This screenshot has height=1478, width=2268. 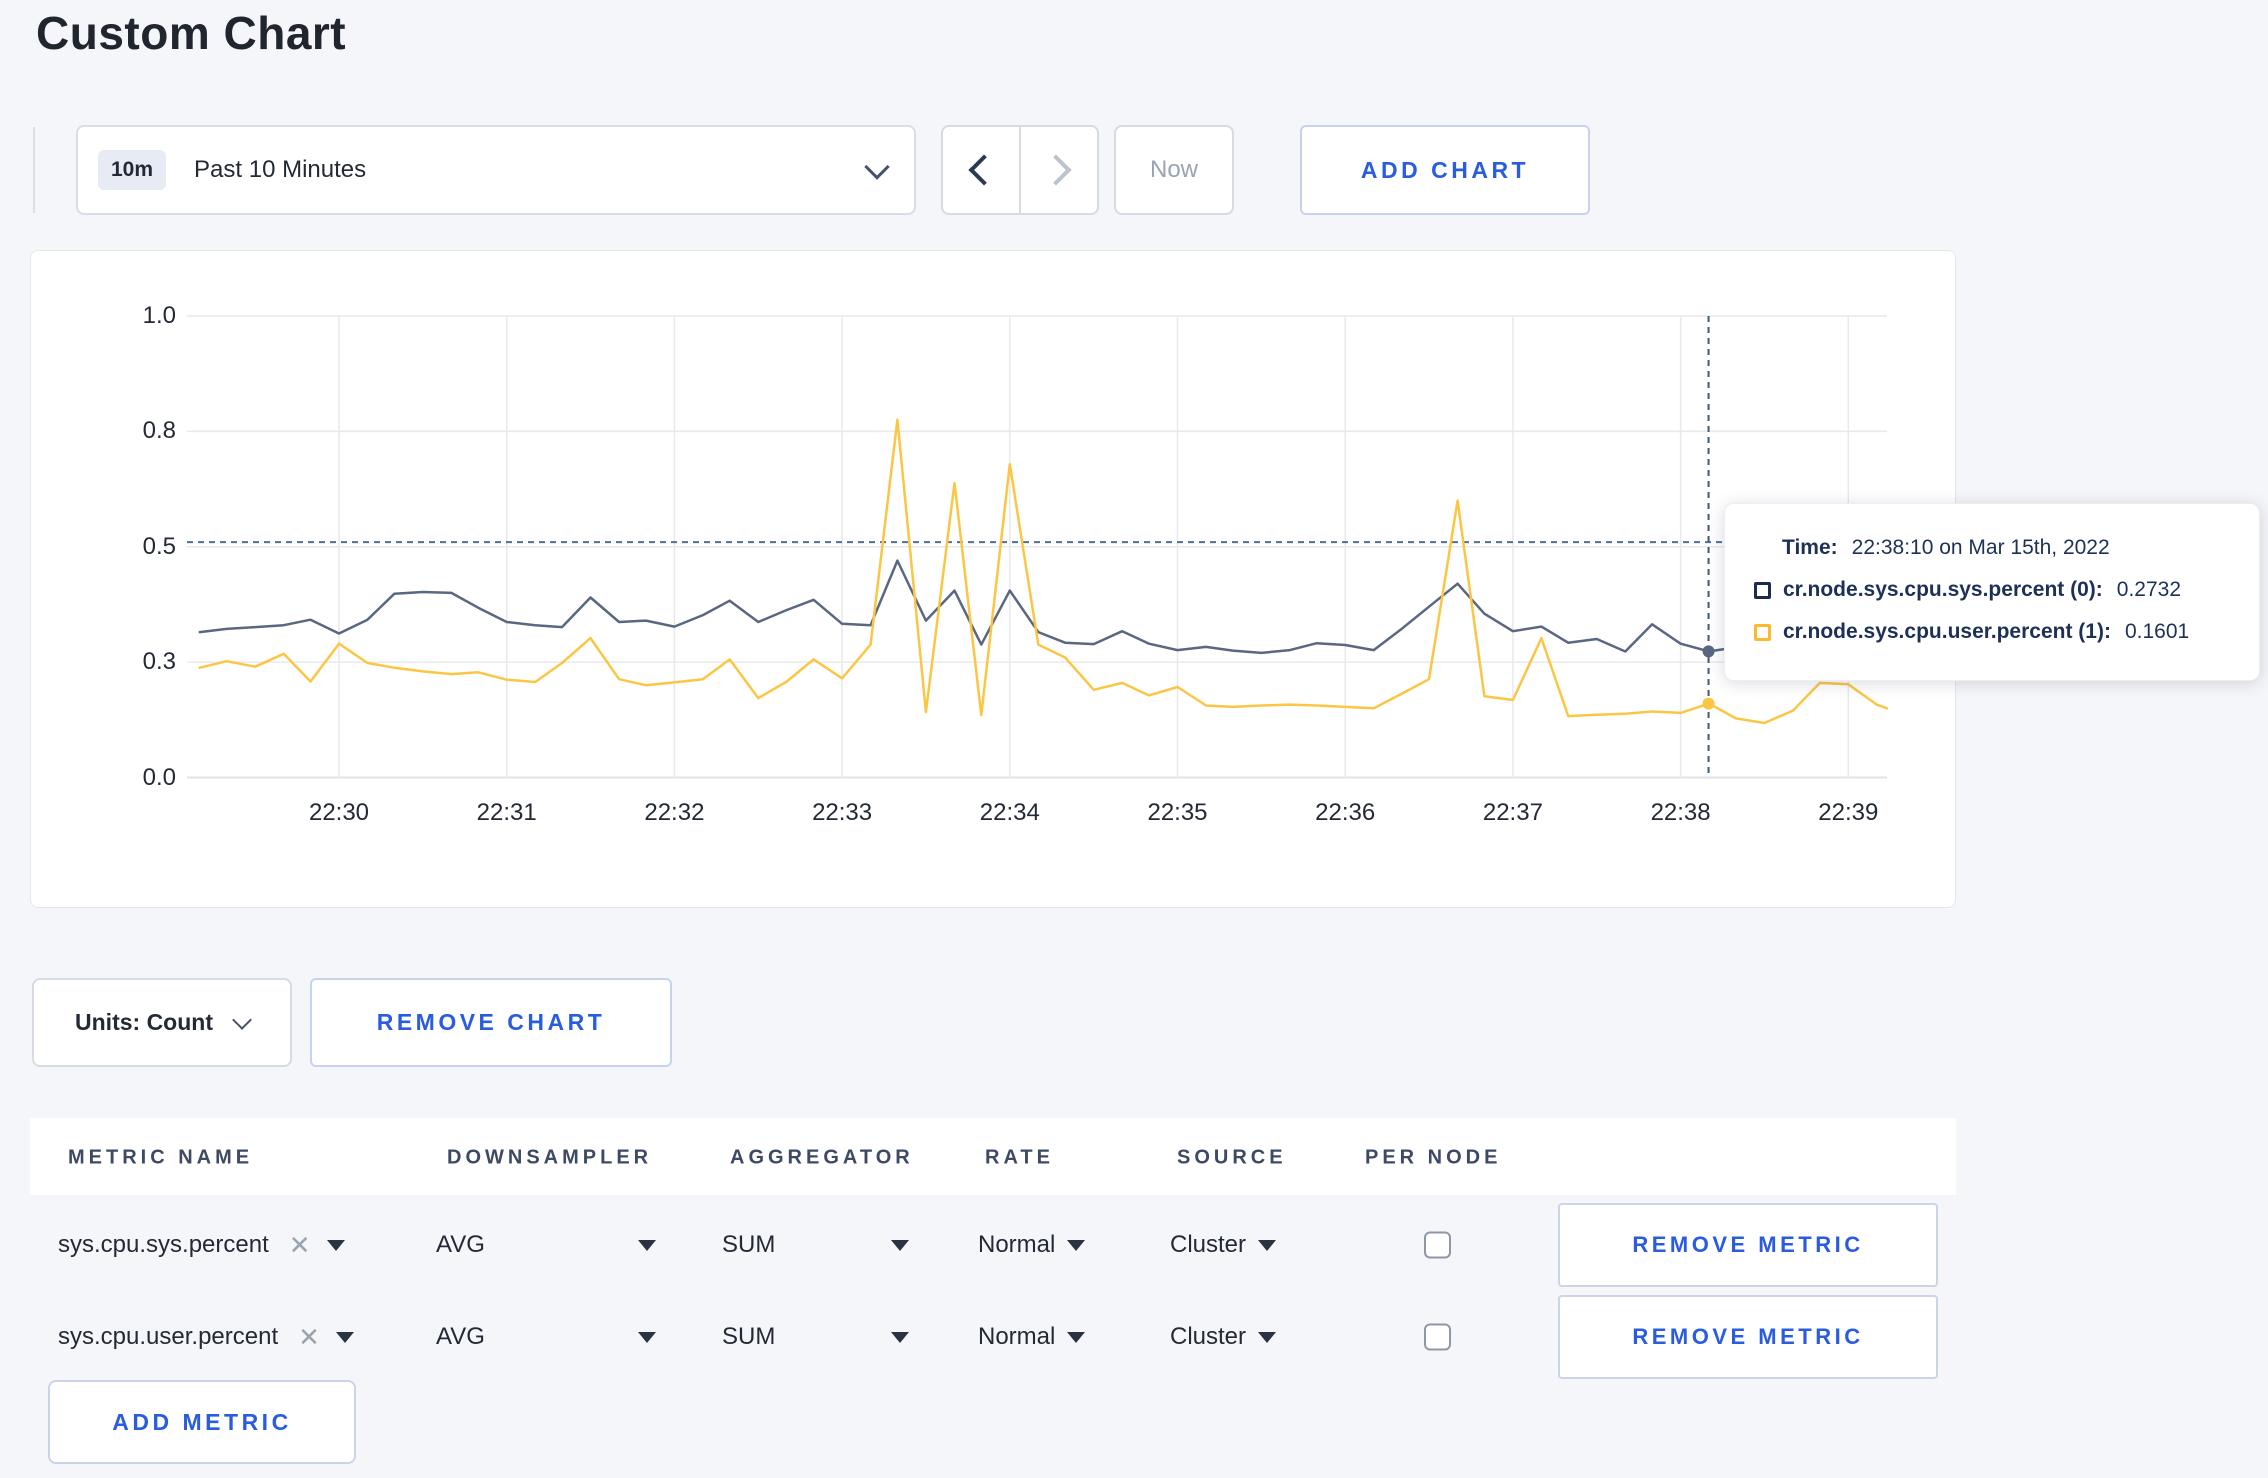 What do you see at coordinates (1947, 631) in the screenshot?
I see `tooltip-series-user-name: cr.node.sys.cpu.user.percent (1):` at bounding box center [1947, 631].